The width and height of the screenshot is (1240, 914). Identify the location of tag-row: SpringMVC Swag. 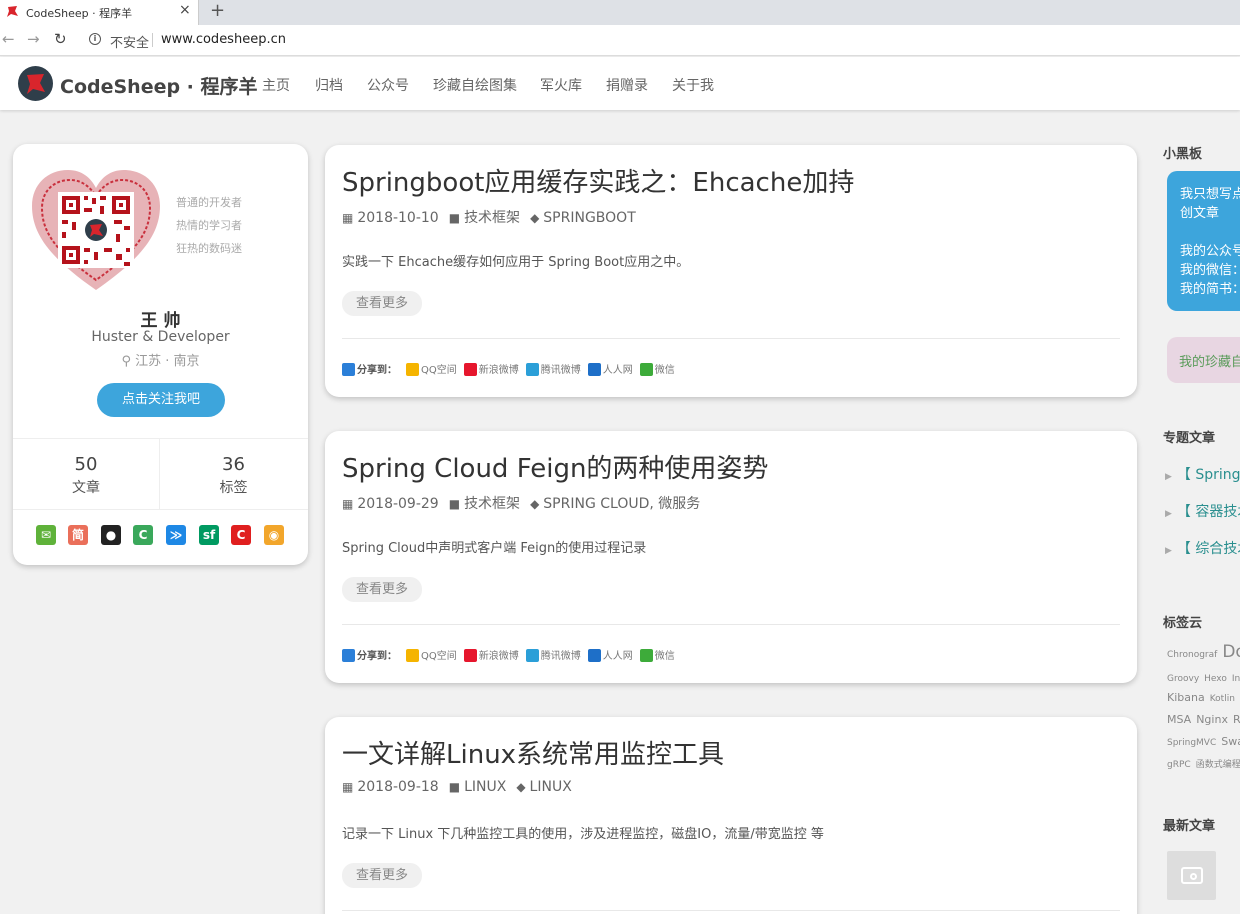
(1203, 739).